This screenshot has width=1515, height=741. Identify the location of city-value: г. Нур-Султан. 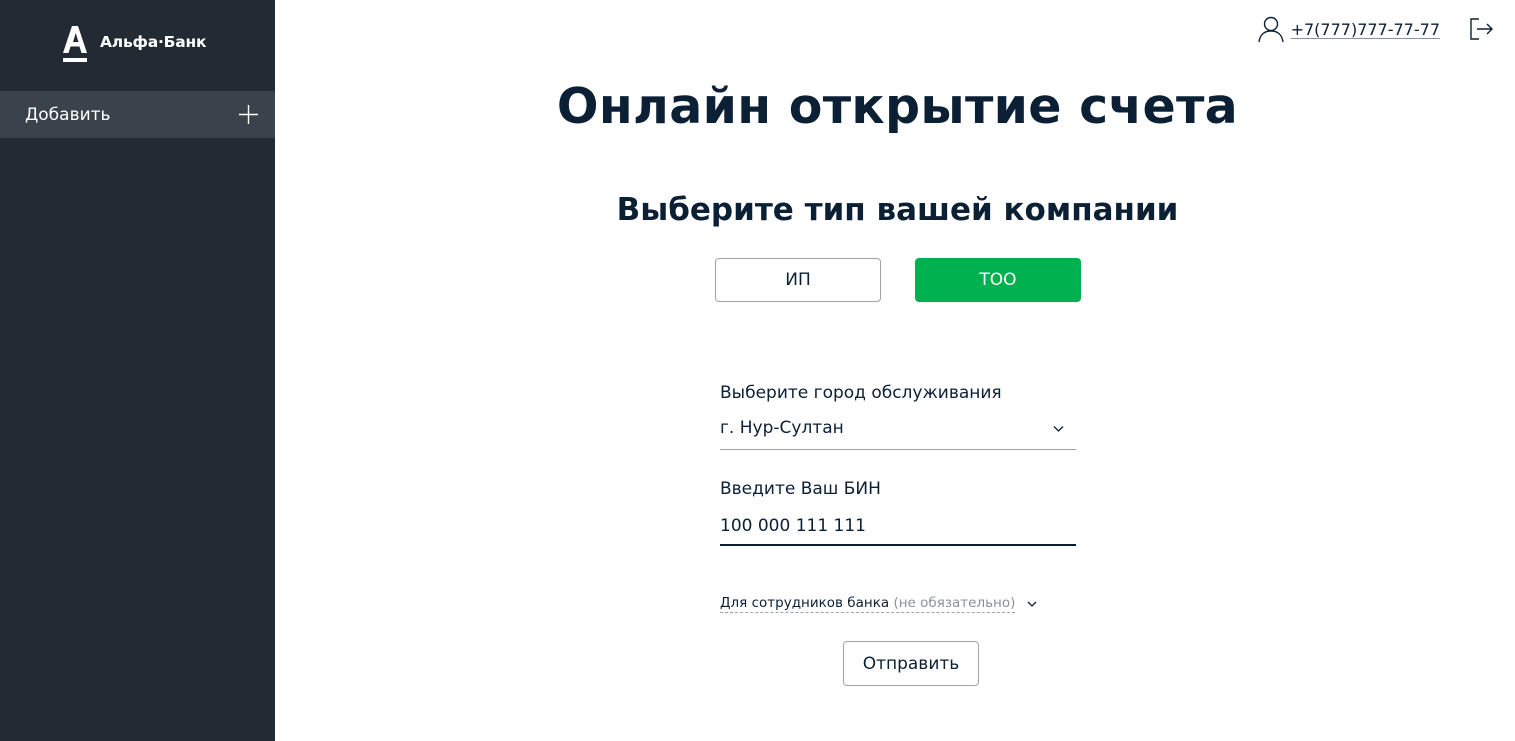
(782, 428).